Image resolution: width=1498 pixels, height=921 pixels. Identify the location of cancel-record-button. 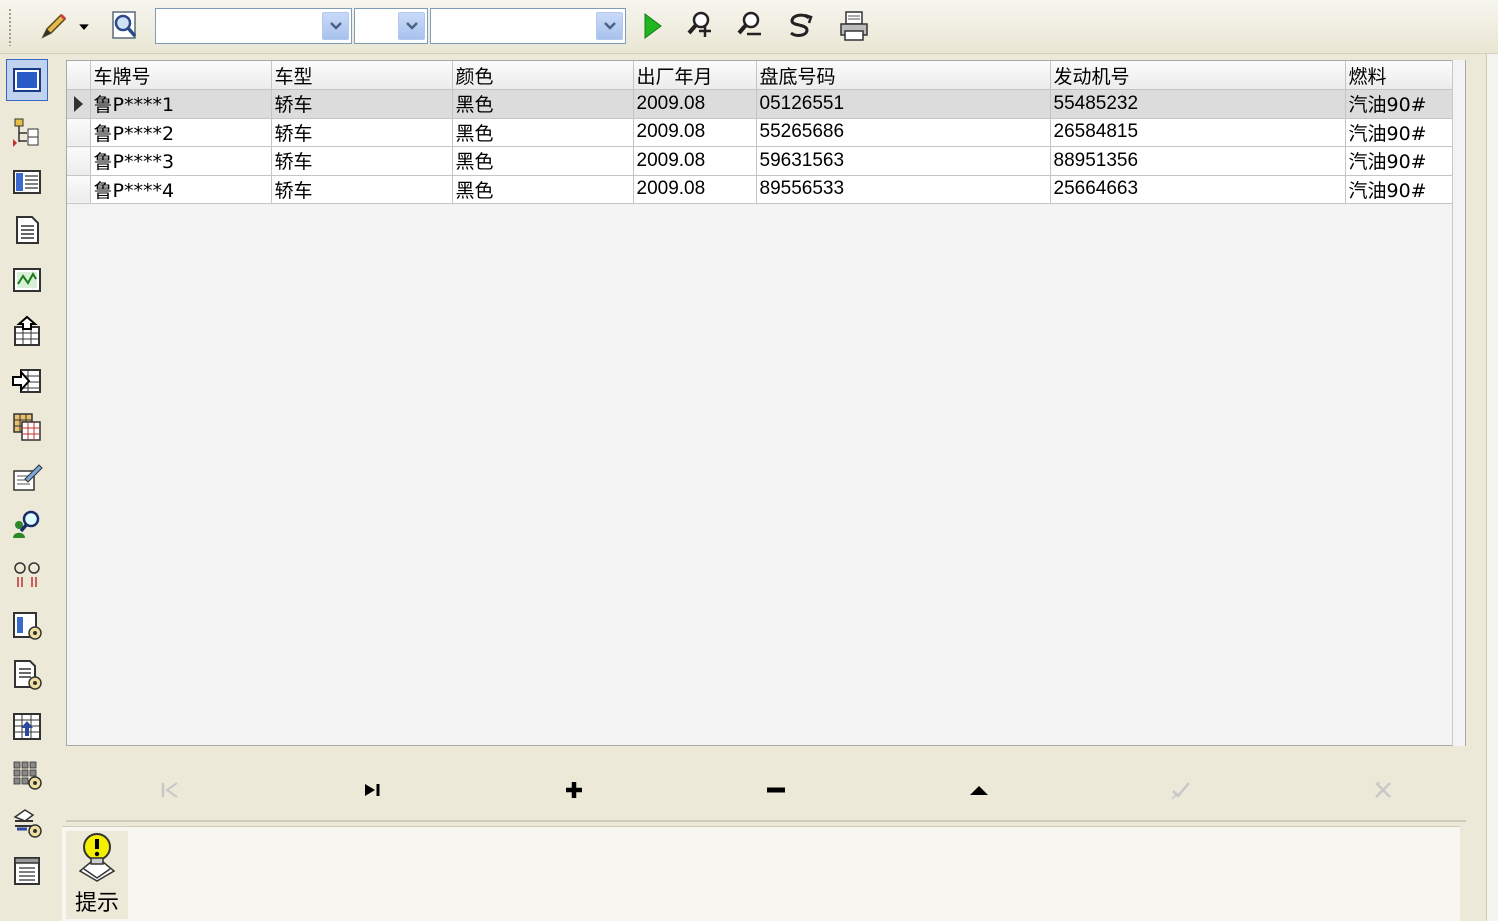
(1383, 790).